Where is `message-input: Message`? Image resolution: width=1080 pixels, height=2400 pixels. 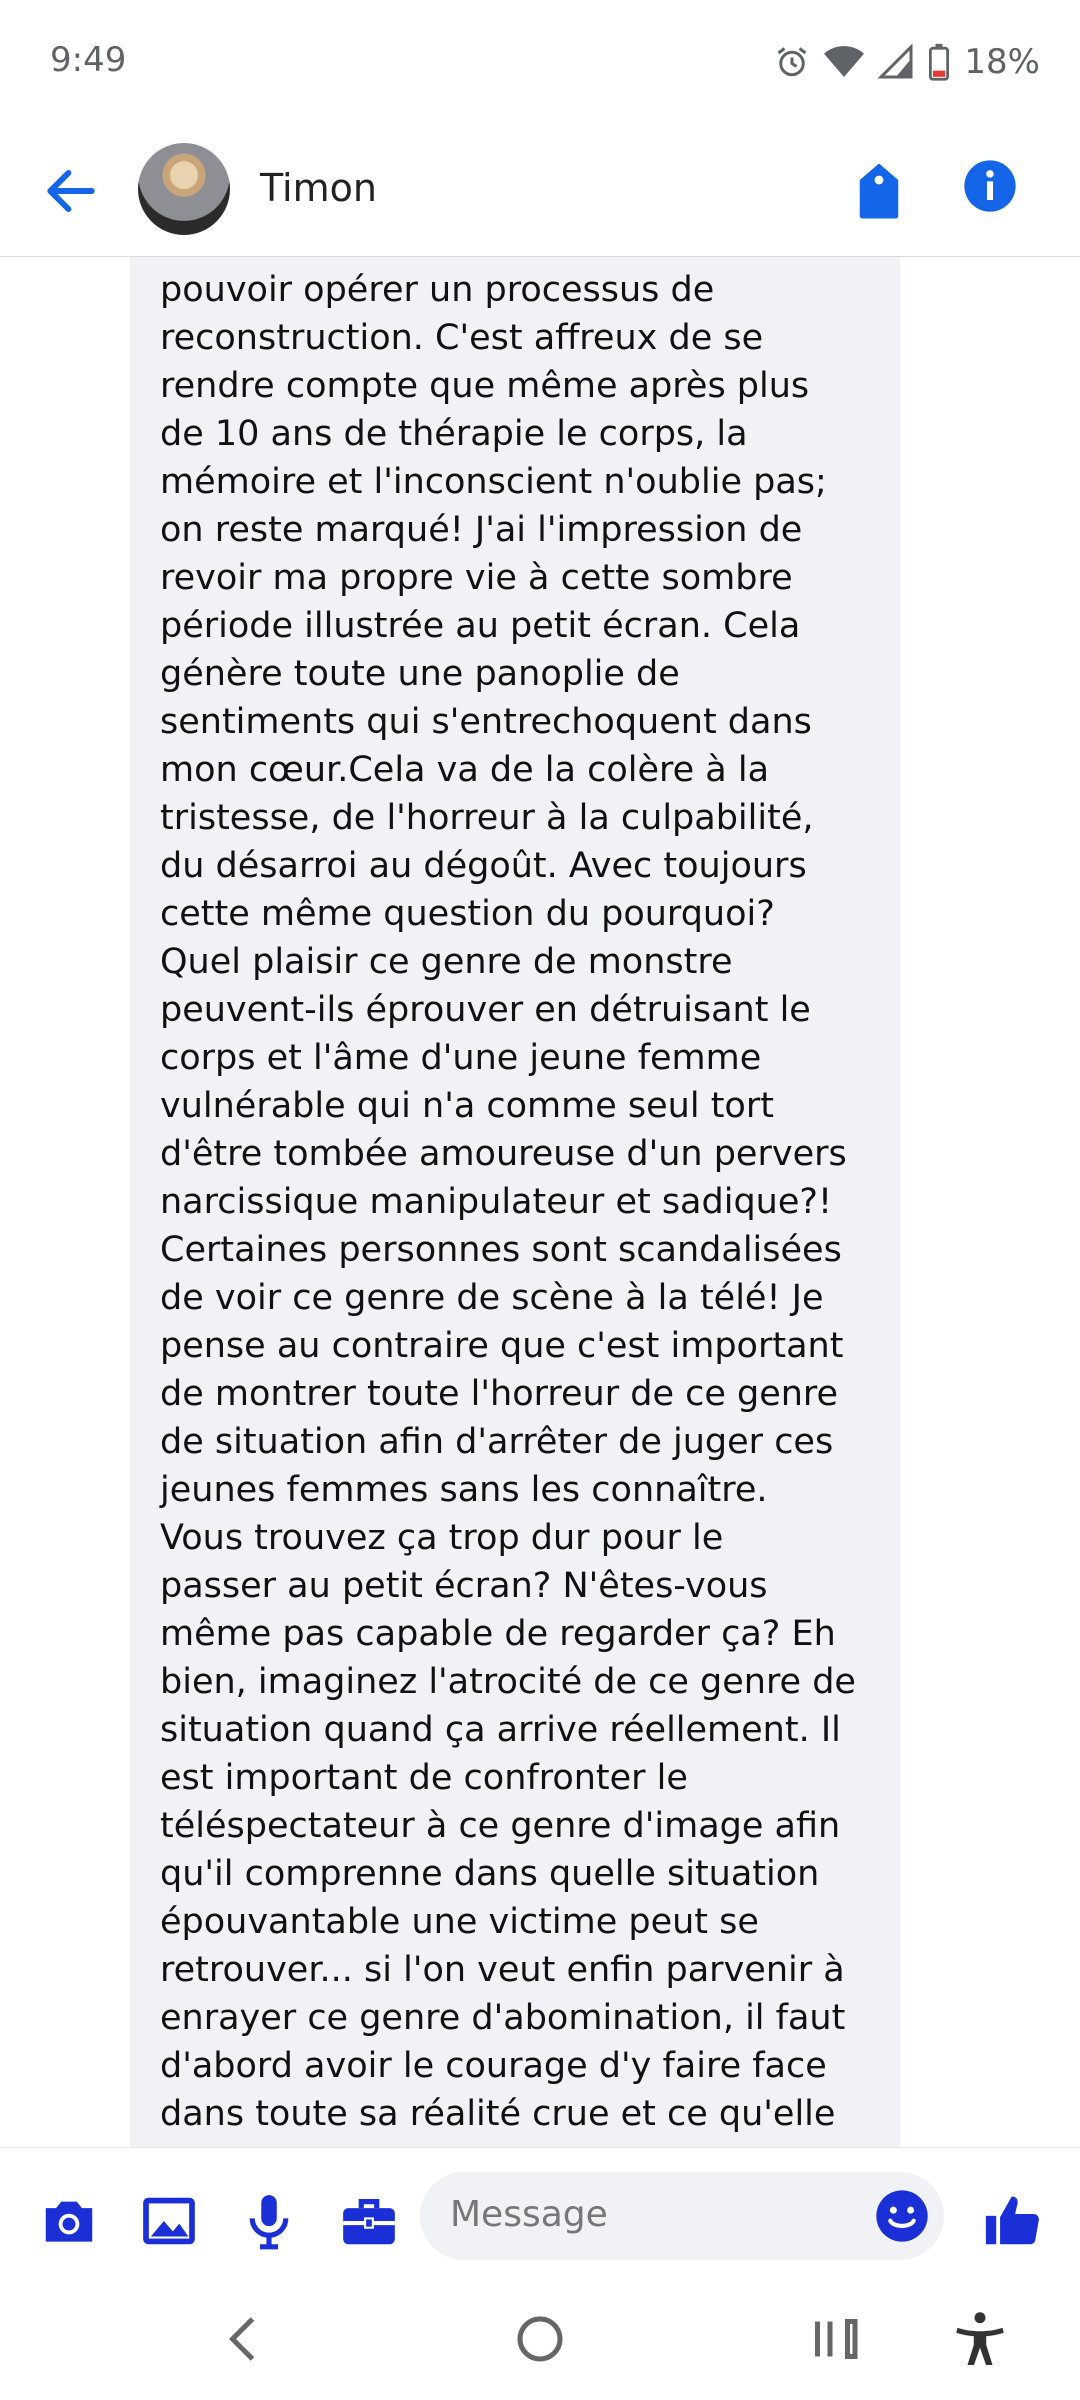 message-input: Message is located at coordinates (682, 2216).